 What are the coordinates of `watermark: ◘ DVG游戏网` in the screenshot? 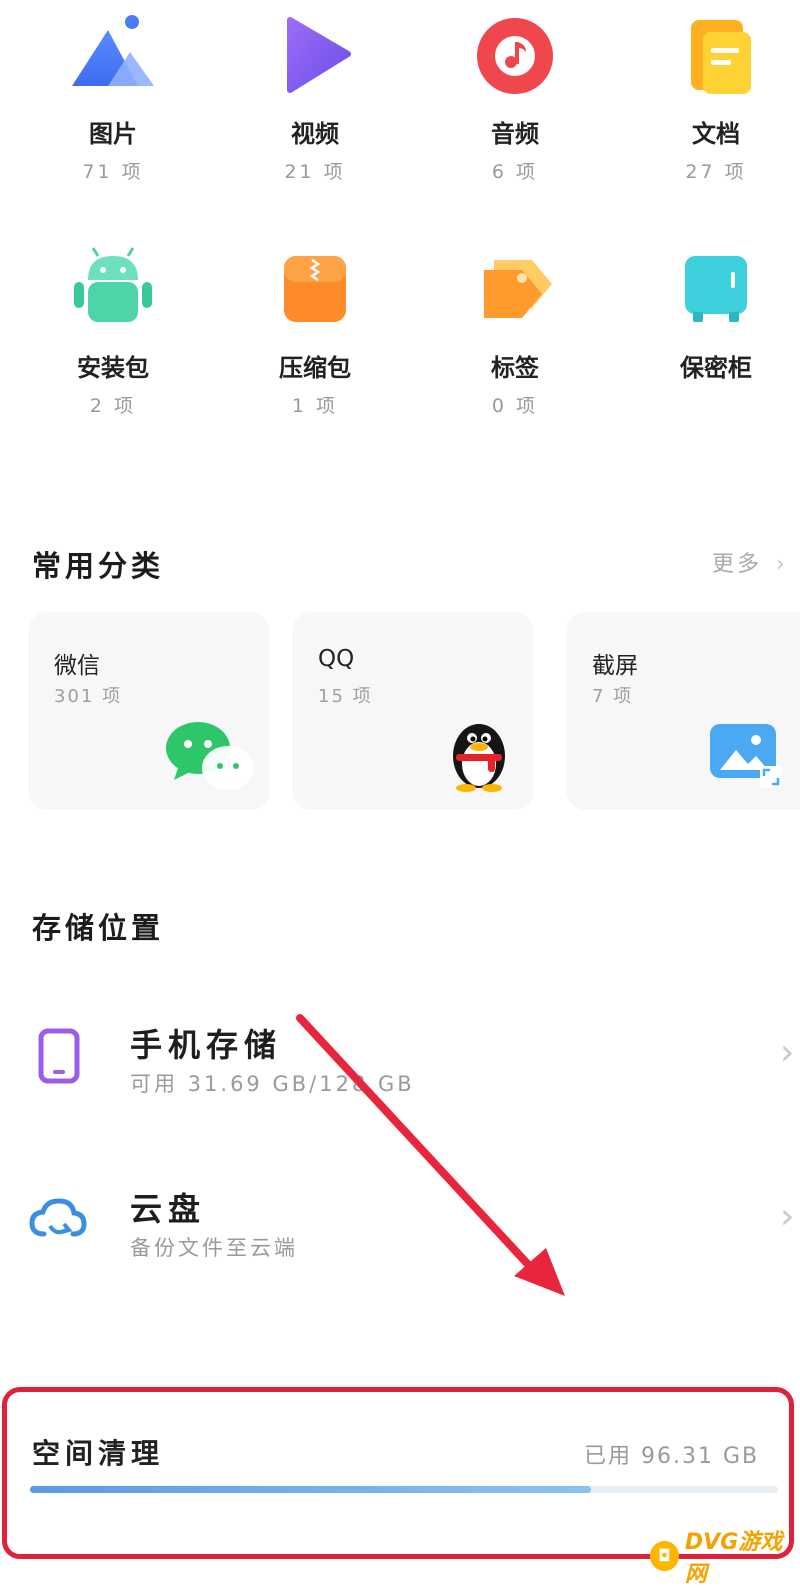 It's located at (725, 1556).